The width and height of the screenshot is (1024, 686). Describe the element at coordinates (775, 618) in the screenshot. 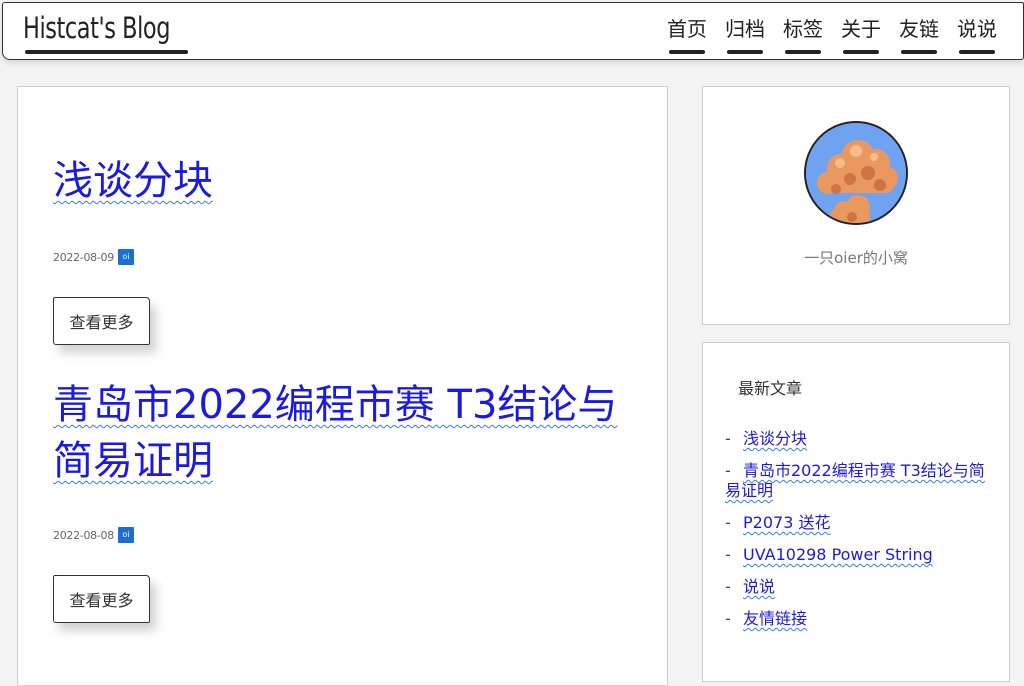

I see `recent-post-link: 友情链接` at that location.